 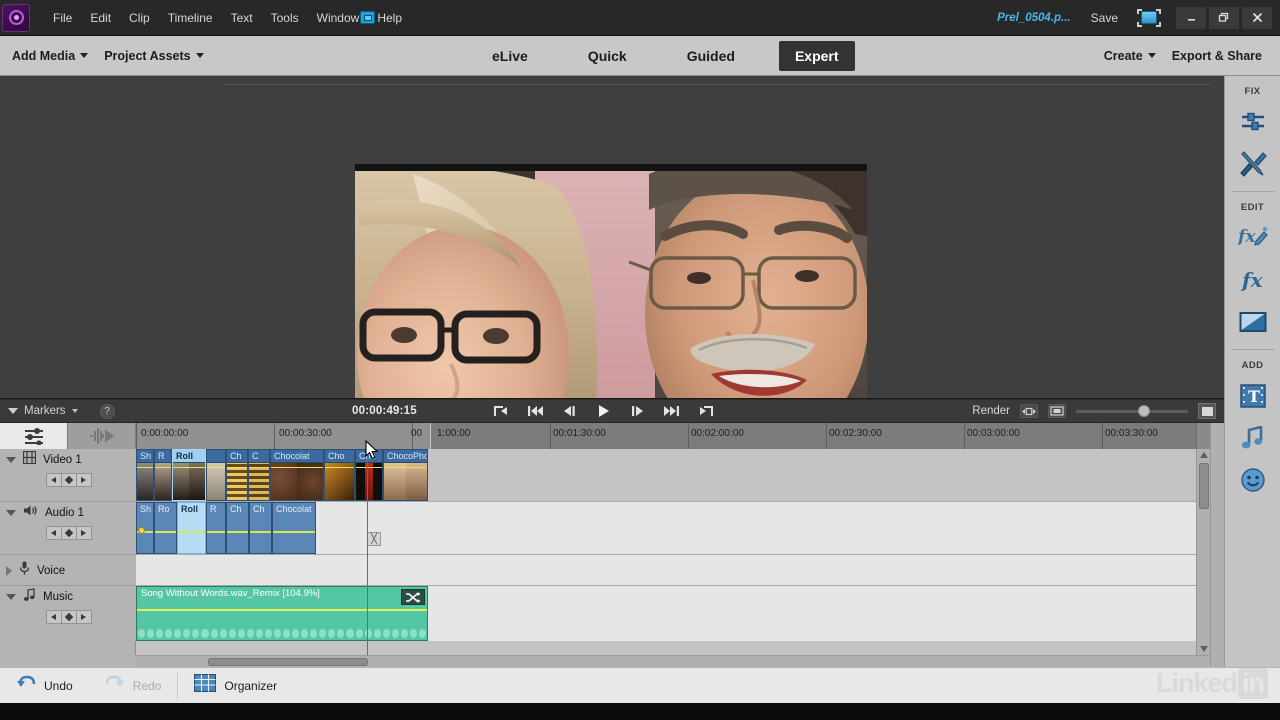 I want to click on render-button: Render, so click(x=991, y=411).